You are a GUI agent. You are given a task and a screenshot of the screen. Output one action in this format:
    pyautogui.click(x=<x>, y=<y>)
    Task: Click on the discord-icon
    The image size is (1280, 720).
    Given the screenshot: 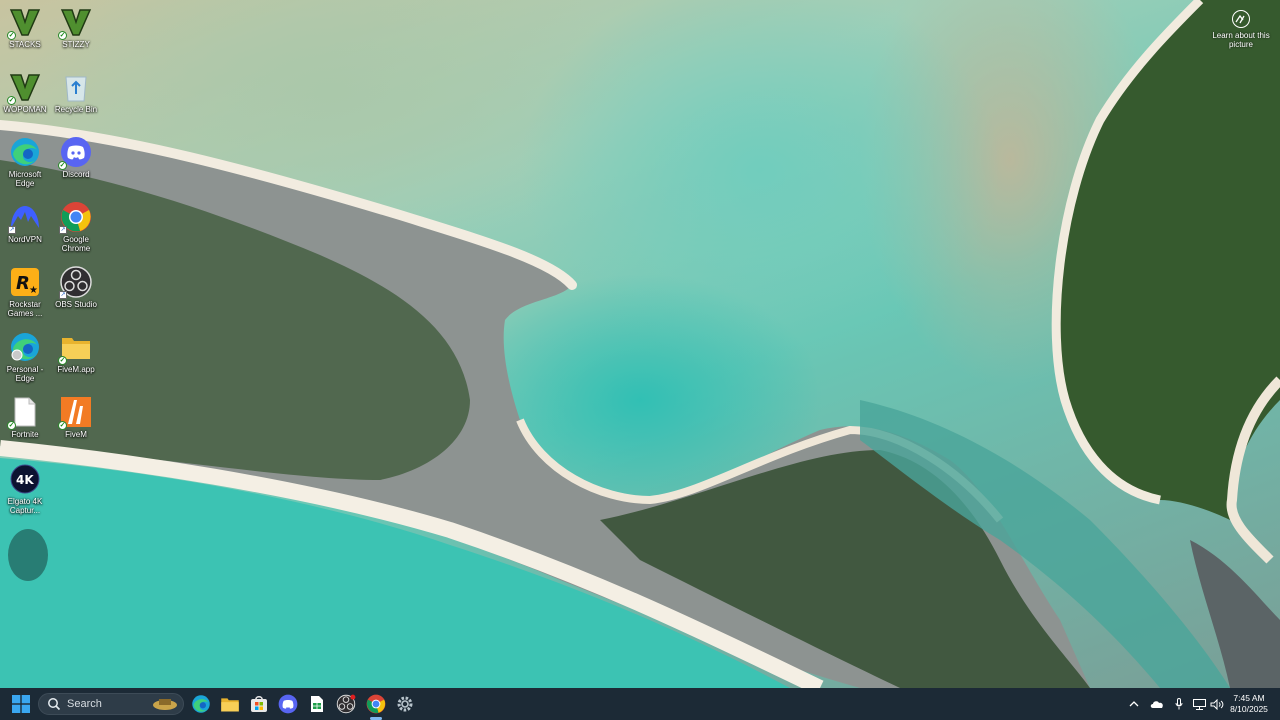 What is the action you would take?
    pyautogui.click(x=288, y=704)
    